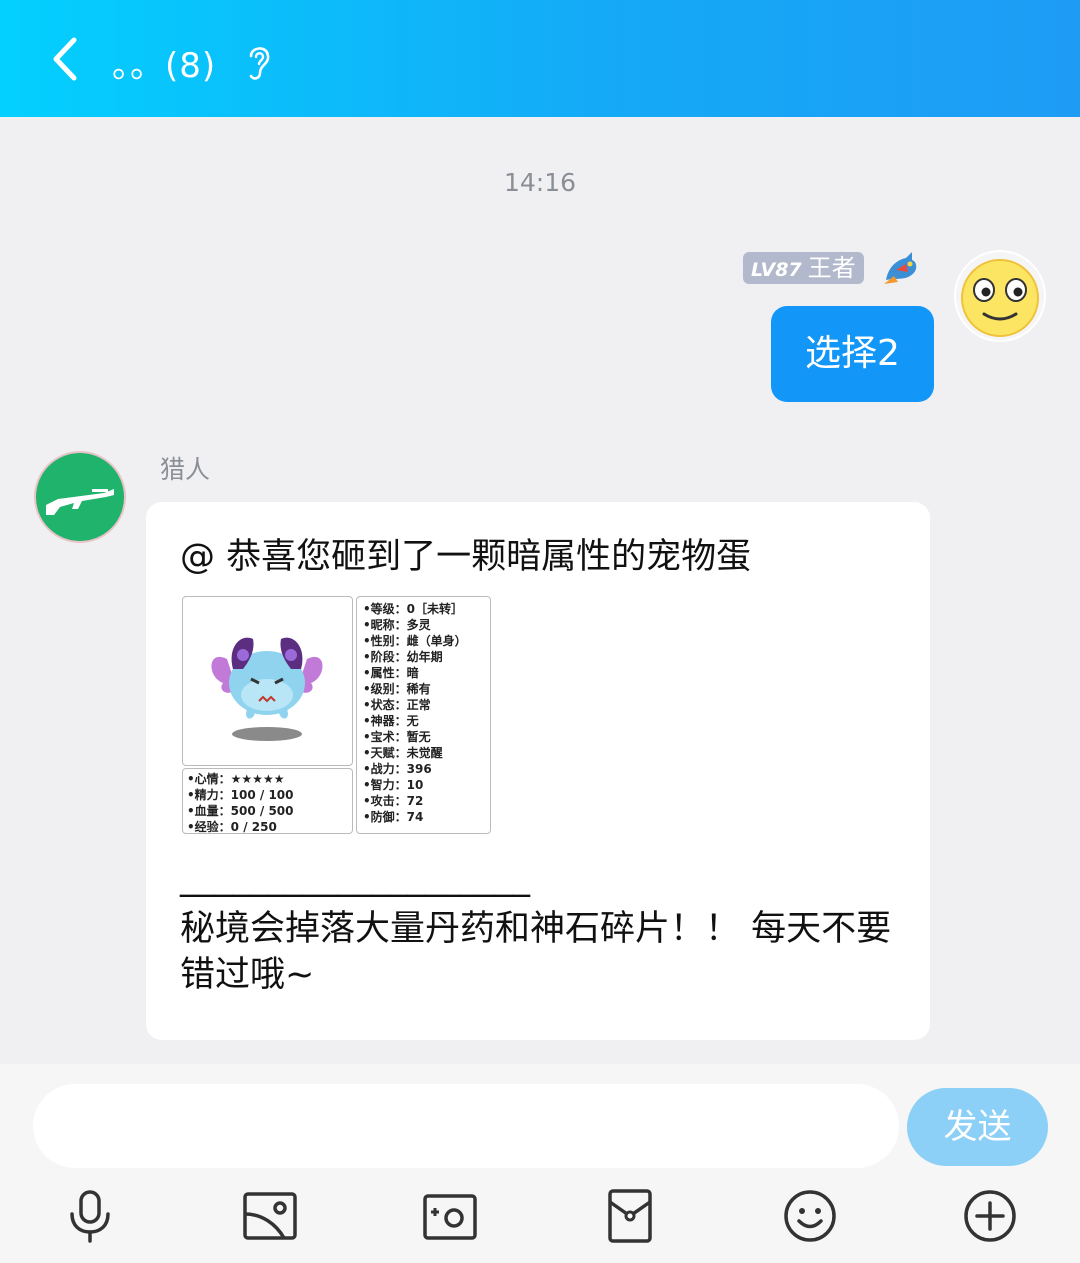 The width and height of the screenshot is (1080, 1263). Describe the element at coordinates (466, 1126) in the screenshot. I see `message-input` at that location.